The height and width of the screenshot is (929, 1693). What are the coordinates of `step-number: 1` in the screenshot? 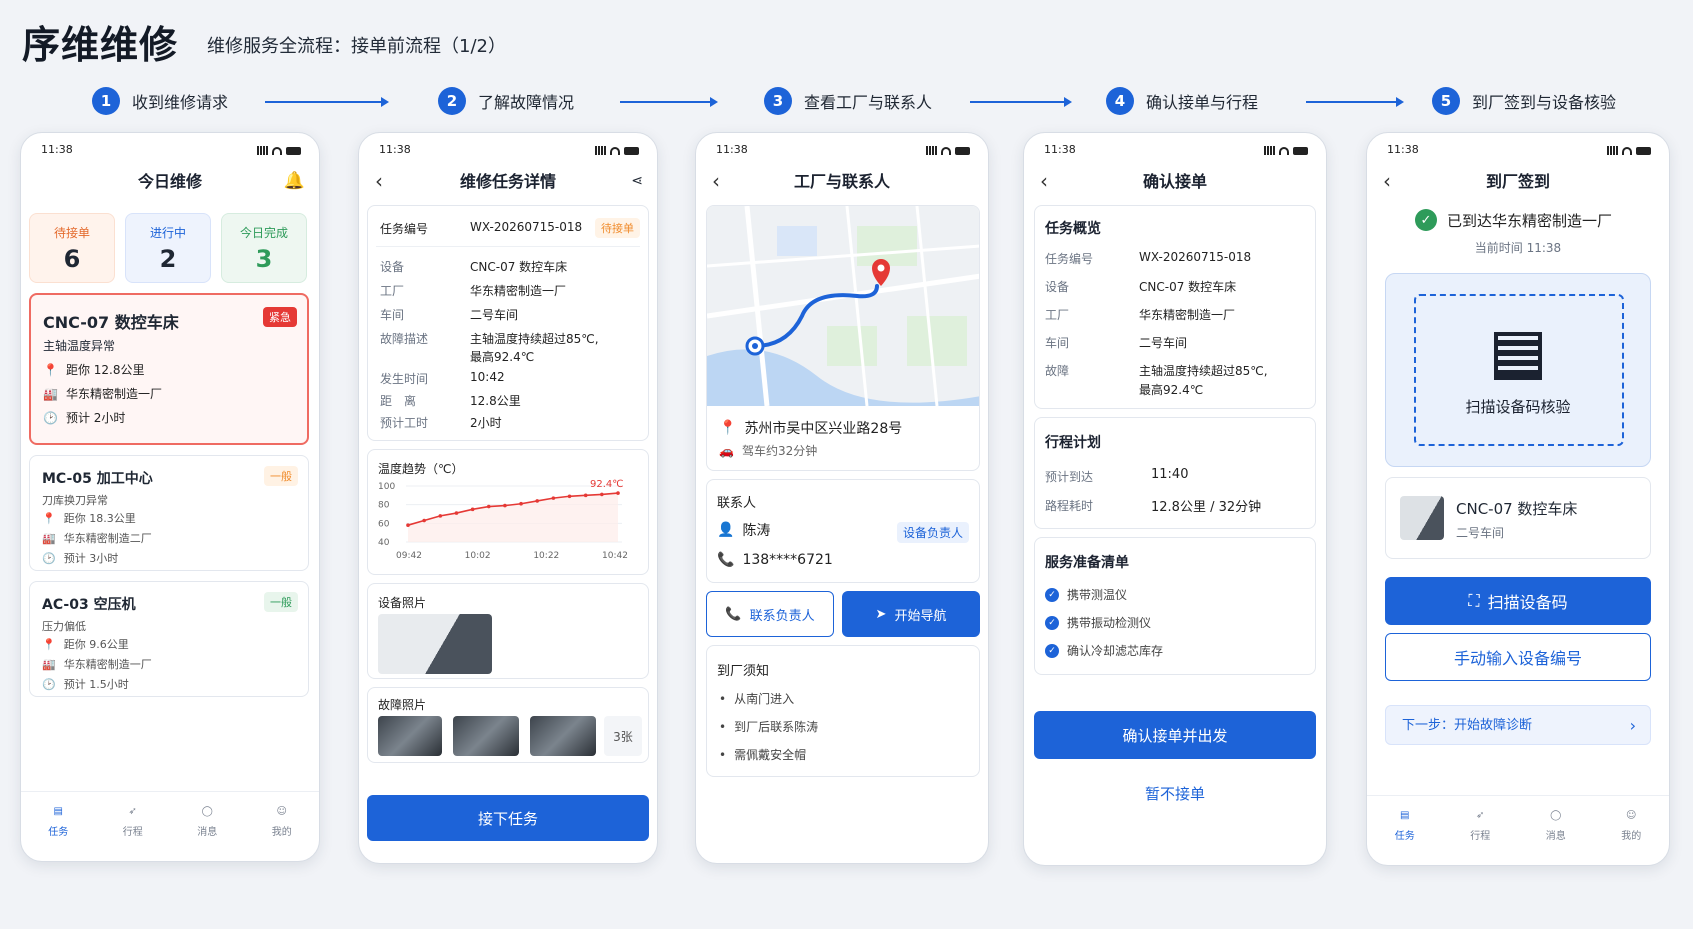 It's located at (106, 101).